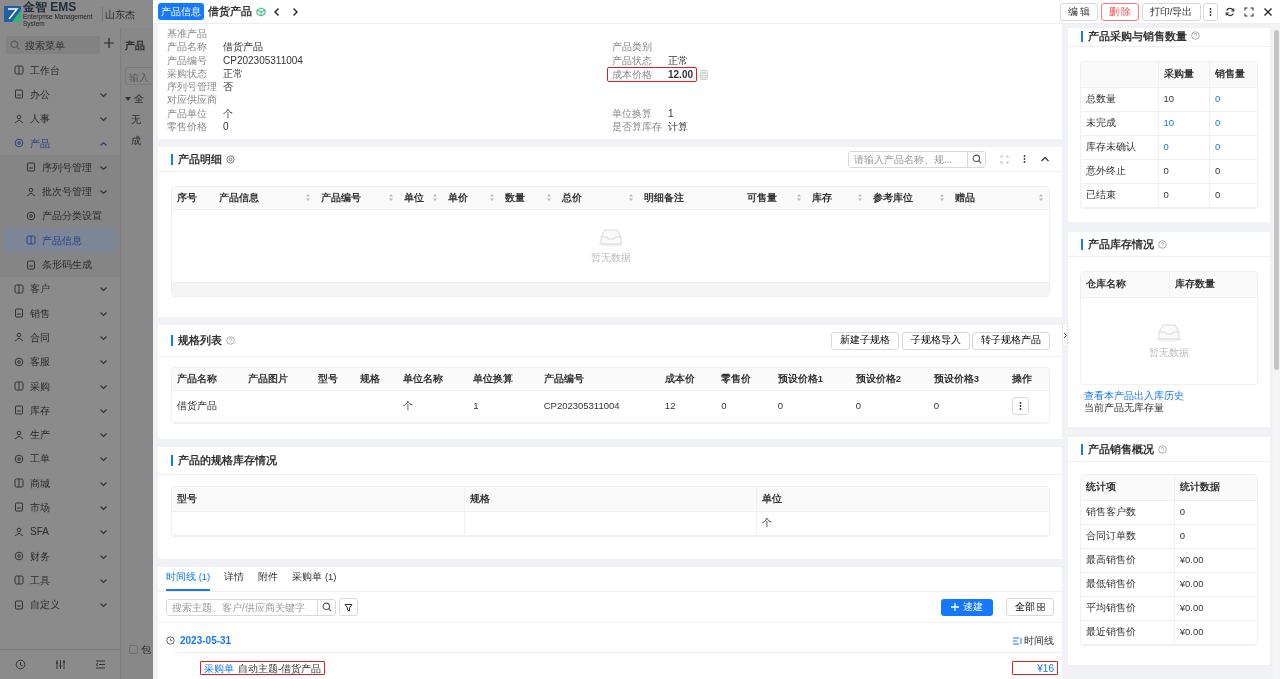 The image size is (1280, 679). What do you see at coordinates (60, 167) in the screenshot?
I see `menu-item: 序列号管理` at bounding box center [60, 167].